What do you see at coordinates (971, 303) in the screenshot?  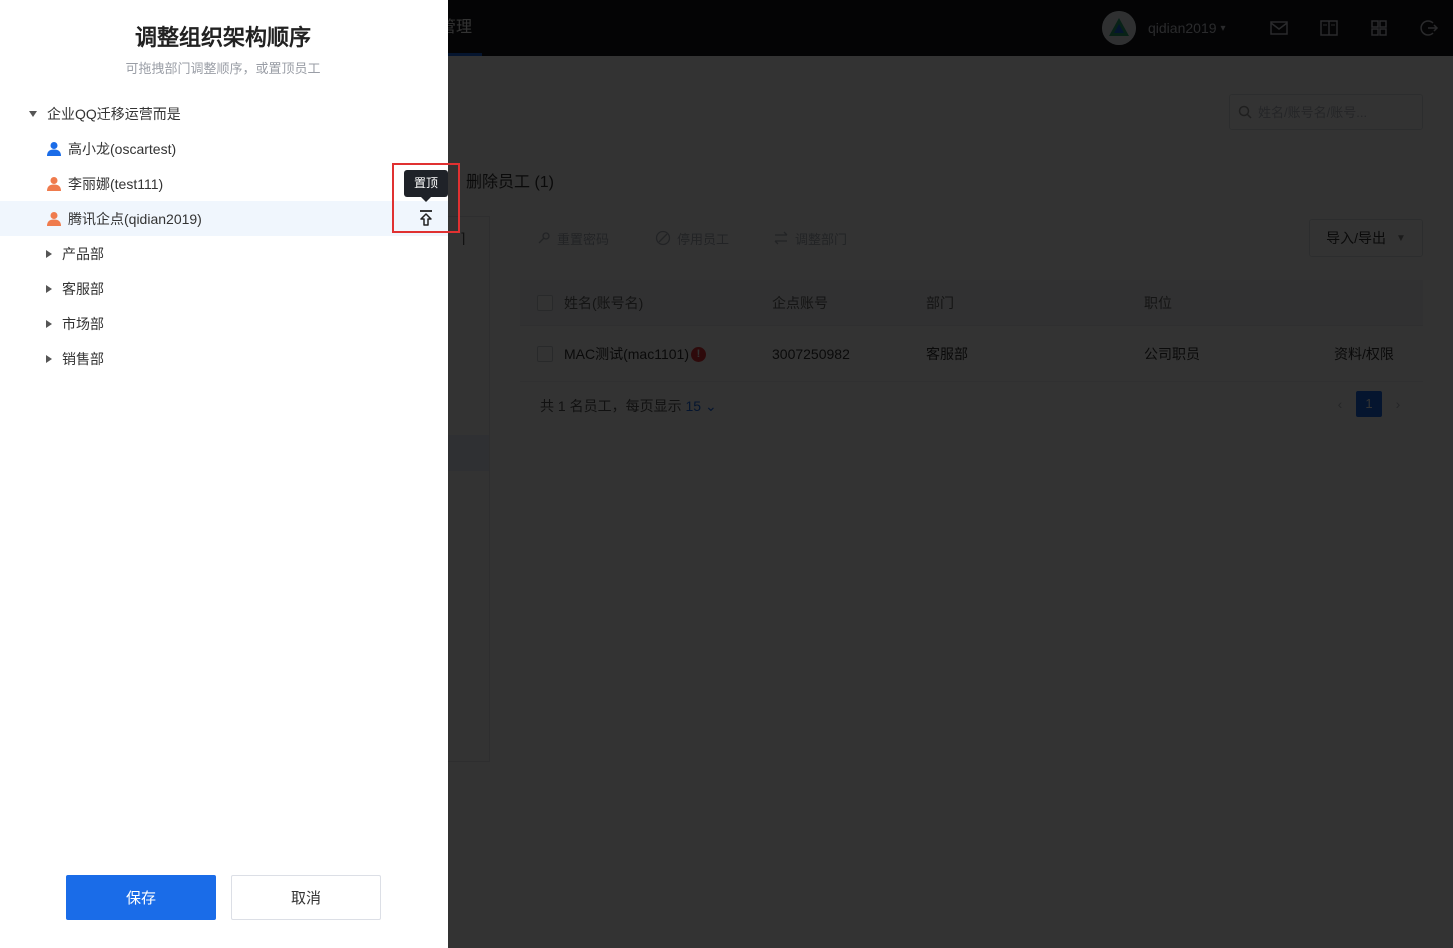 I see `table-header: 姓名(账号名) 企点账号 部门 职位` at bounding box center [971, 303].